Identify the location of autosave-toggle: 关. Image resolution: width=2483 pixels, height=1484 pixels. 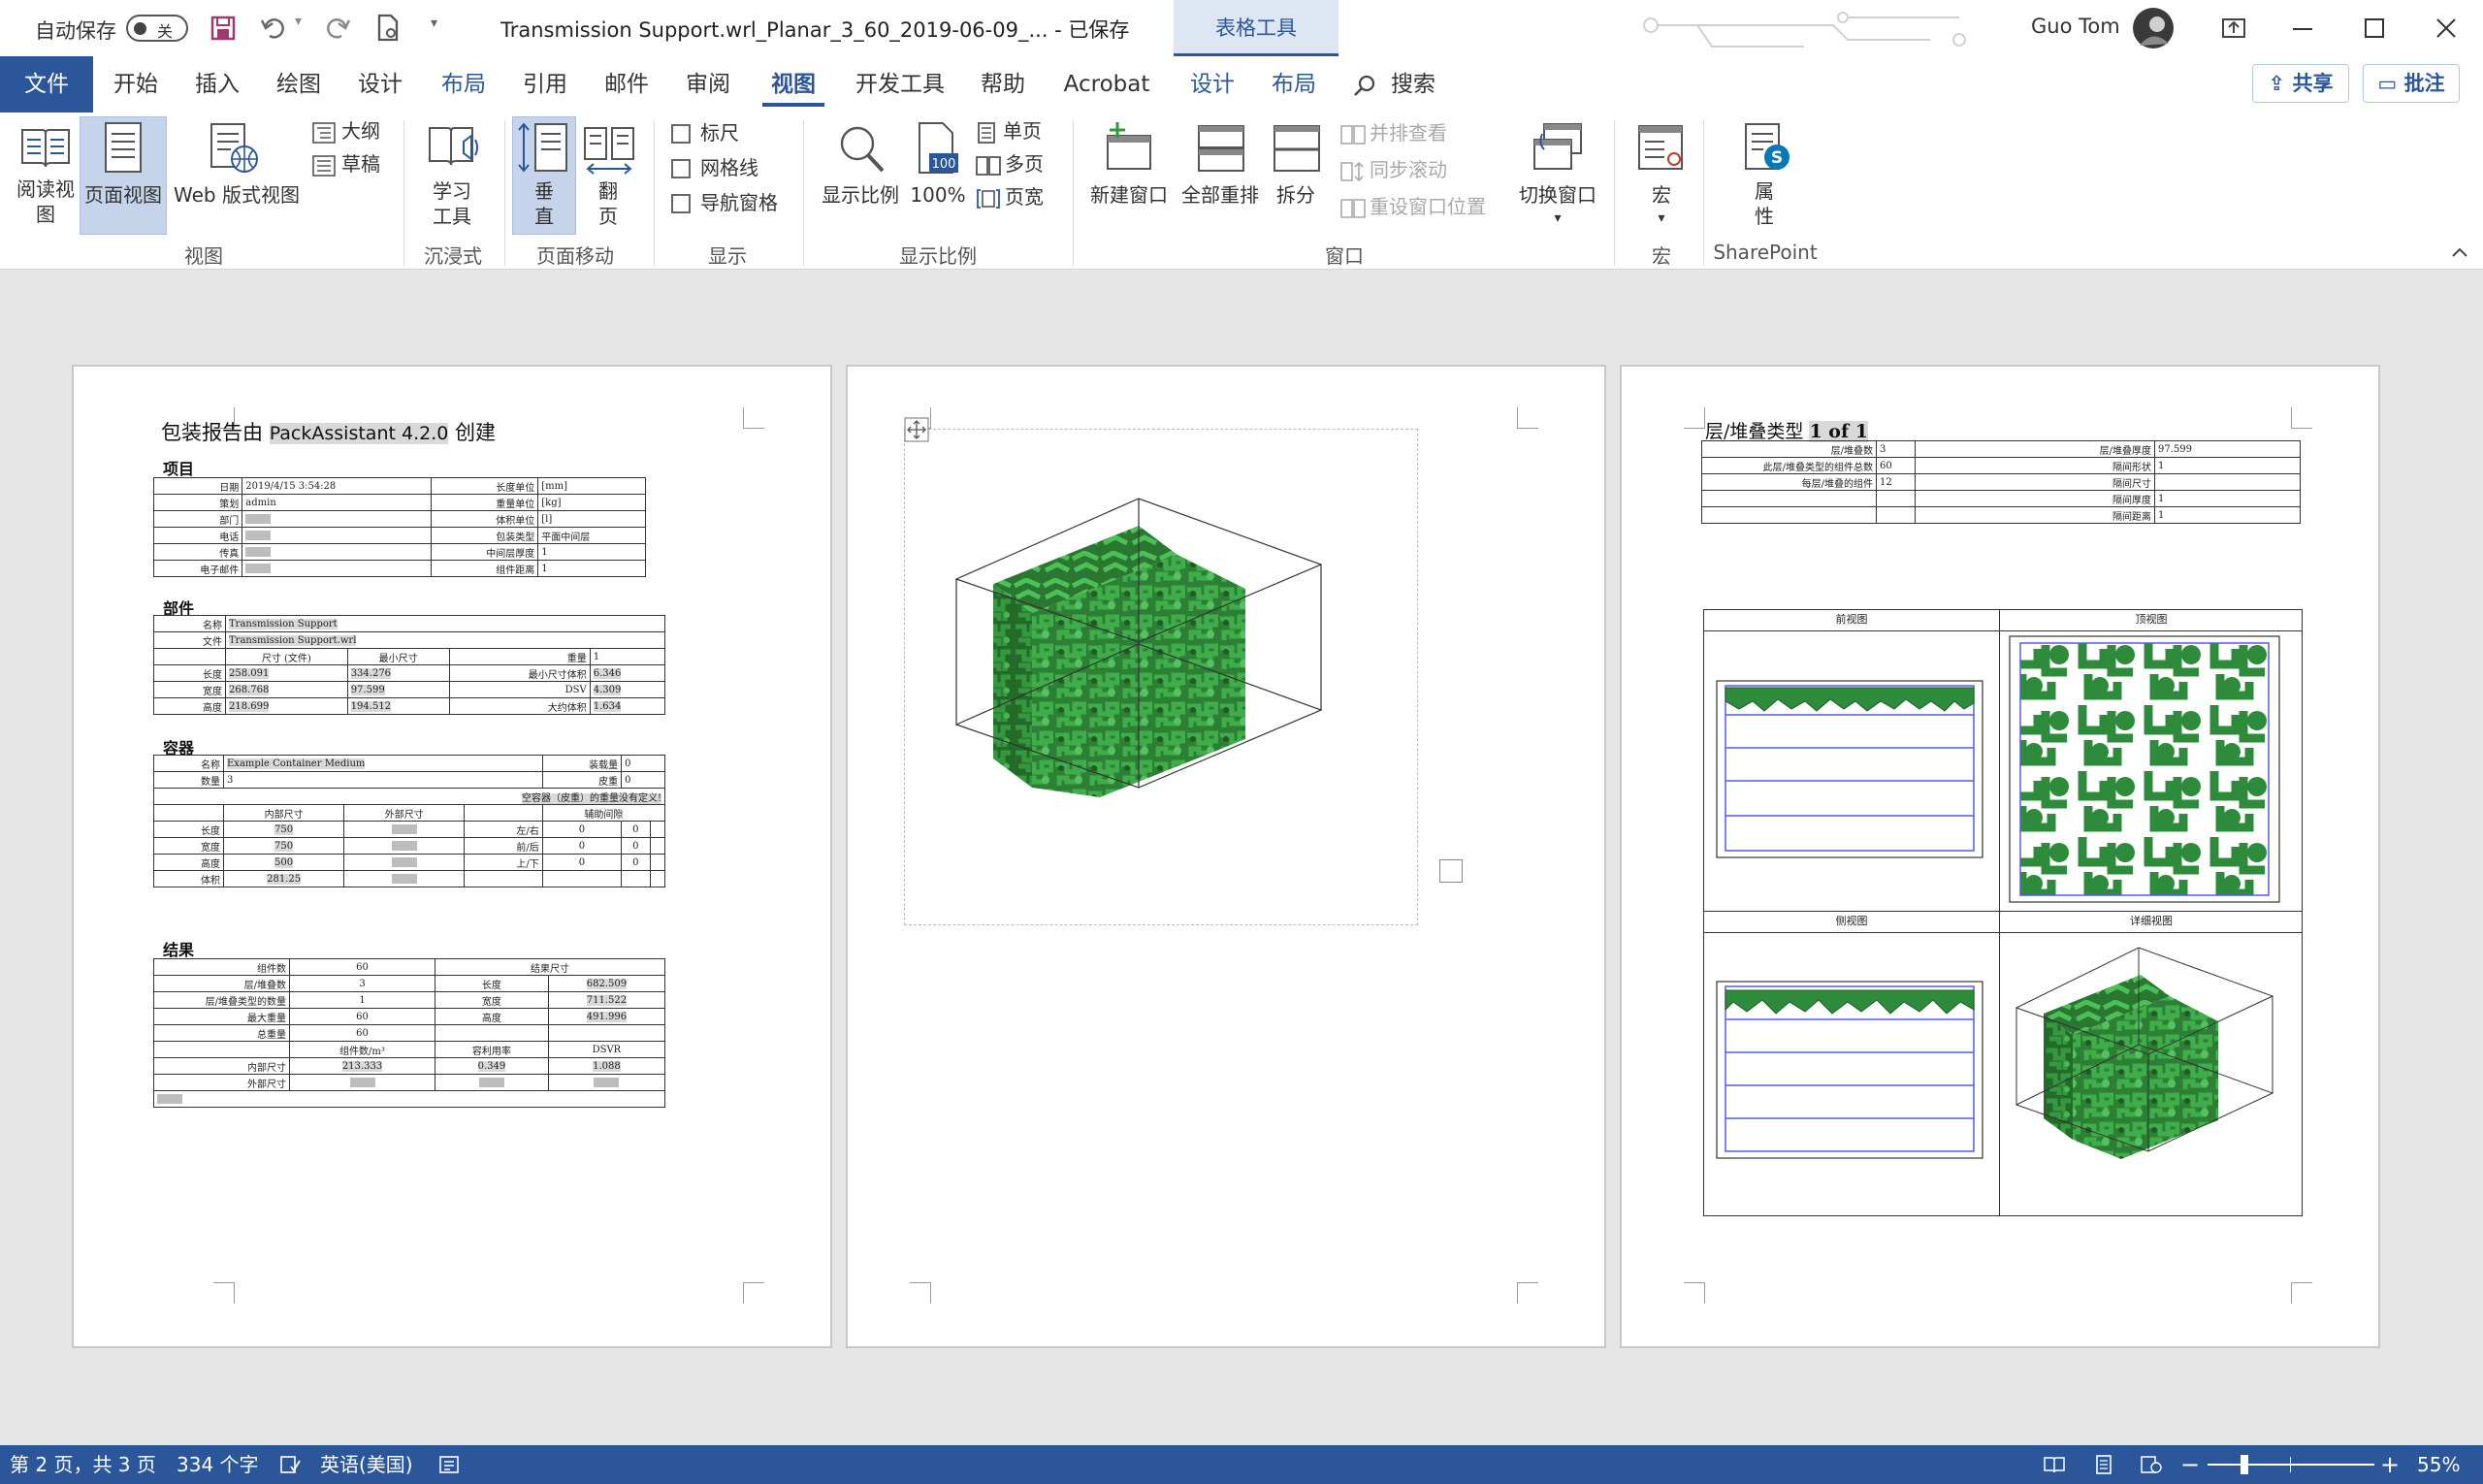
(157, 28).